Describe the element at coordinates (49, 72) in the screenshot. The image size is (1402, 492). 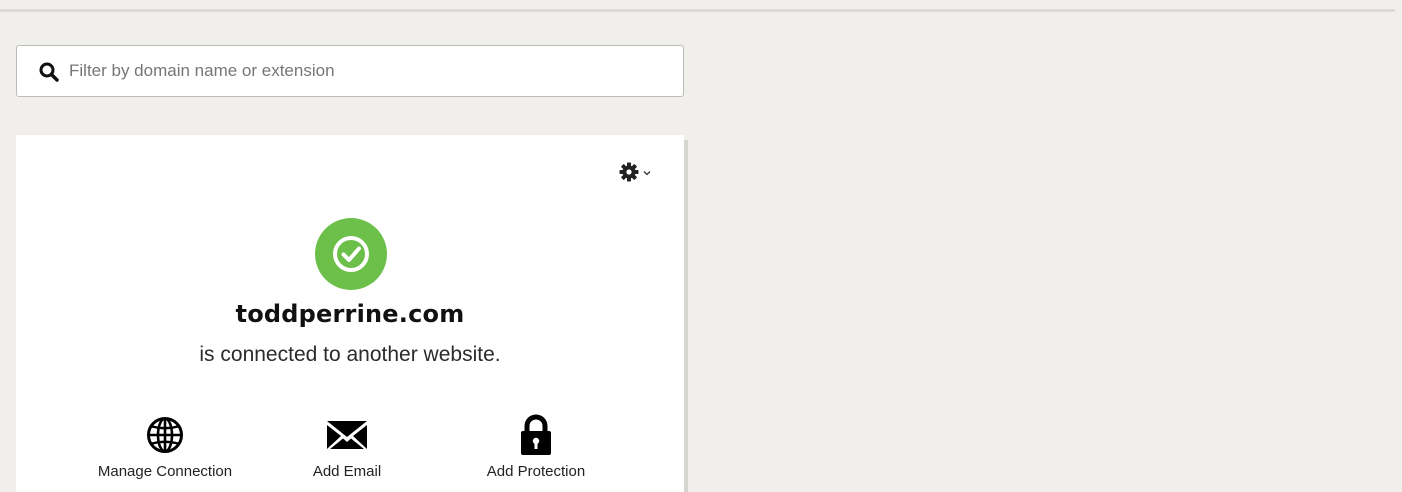
I see `search-icon` at that location.